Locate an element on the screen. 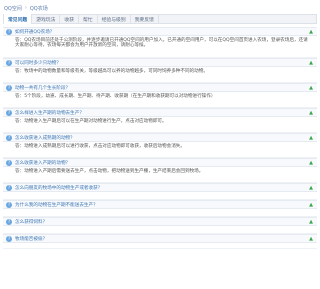 This screenshot has width=320, height=289. faq-question-text: 怎么收获进入产期的动物？ is located at coordinates (43, 163).